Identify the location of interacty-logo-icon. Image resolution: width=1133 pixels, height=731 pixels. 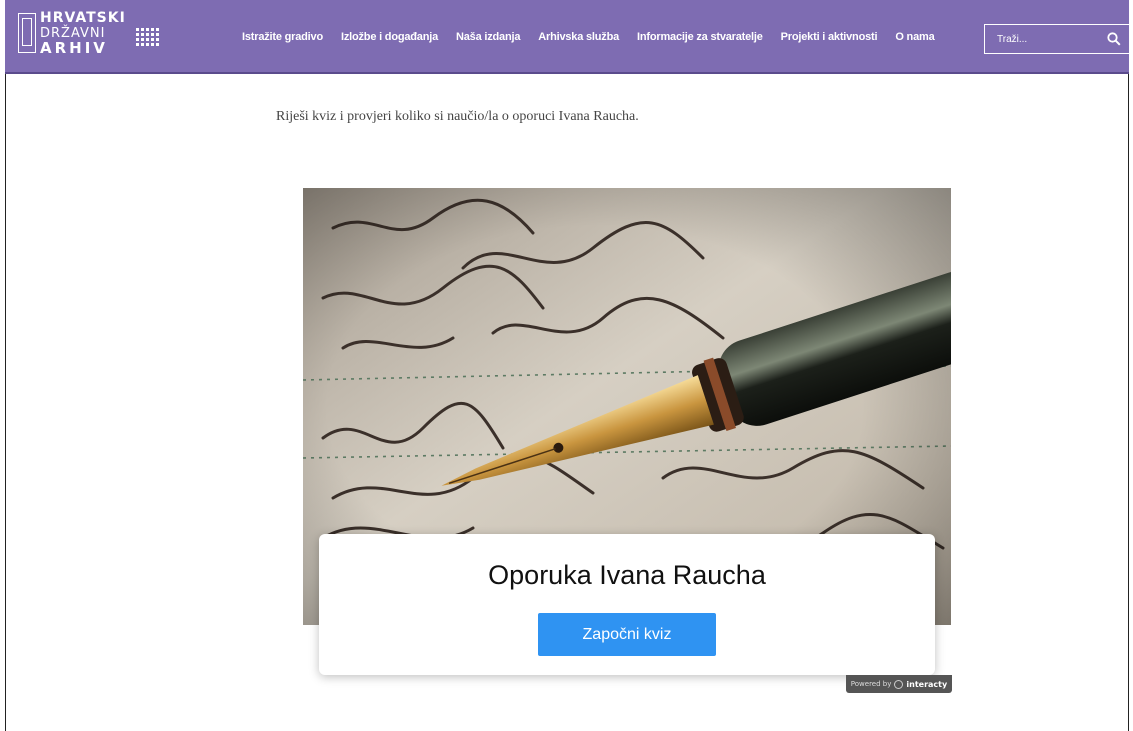
(899, 684).